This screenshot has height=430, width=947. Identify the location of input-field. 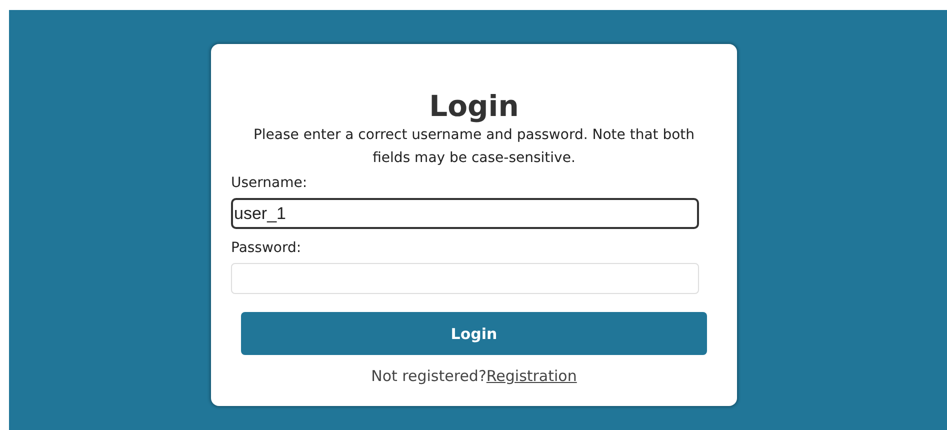
(465, 278).